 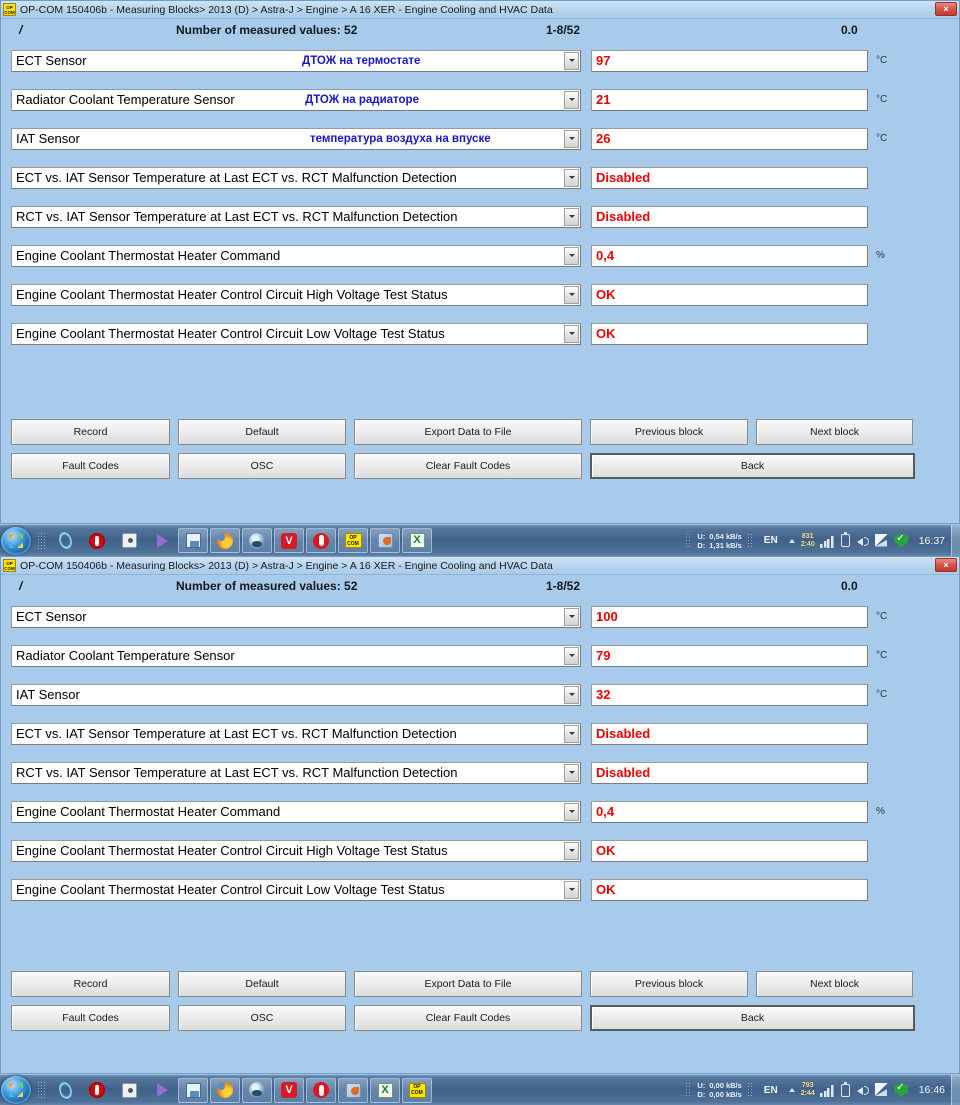 What do you see at coordinates (41, 540) in the screenshot?
I see `taskbar-grip` at bounding box center [41, 540].